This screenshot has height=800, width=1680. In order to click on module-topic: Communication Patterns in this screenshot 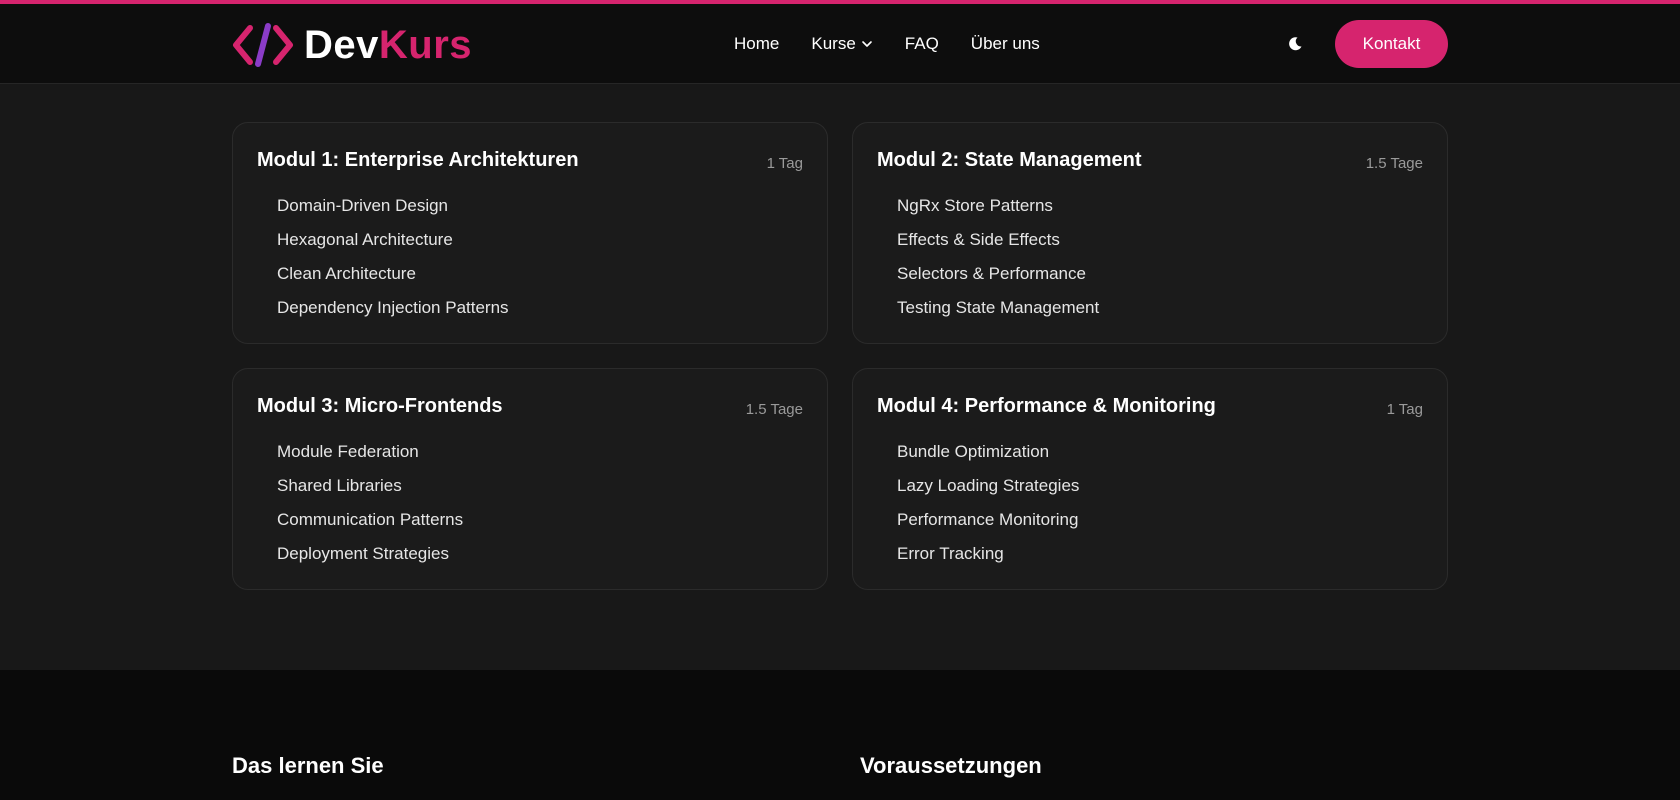, I will do `click(370, 519)`.